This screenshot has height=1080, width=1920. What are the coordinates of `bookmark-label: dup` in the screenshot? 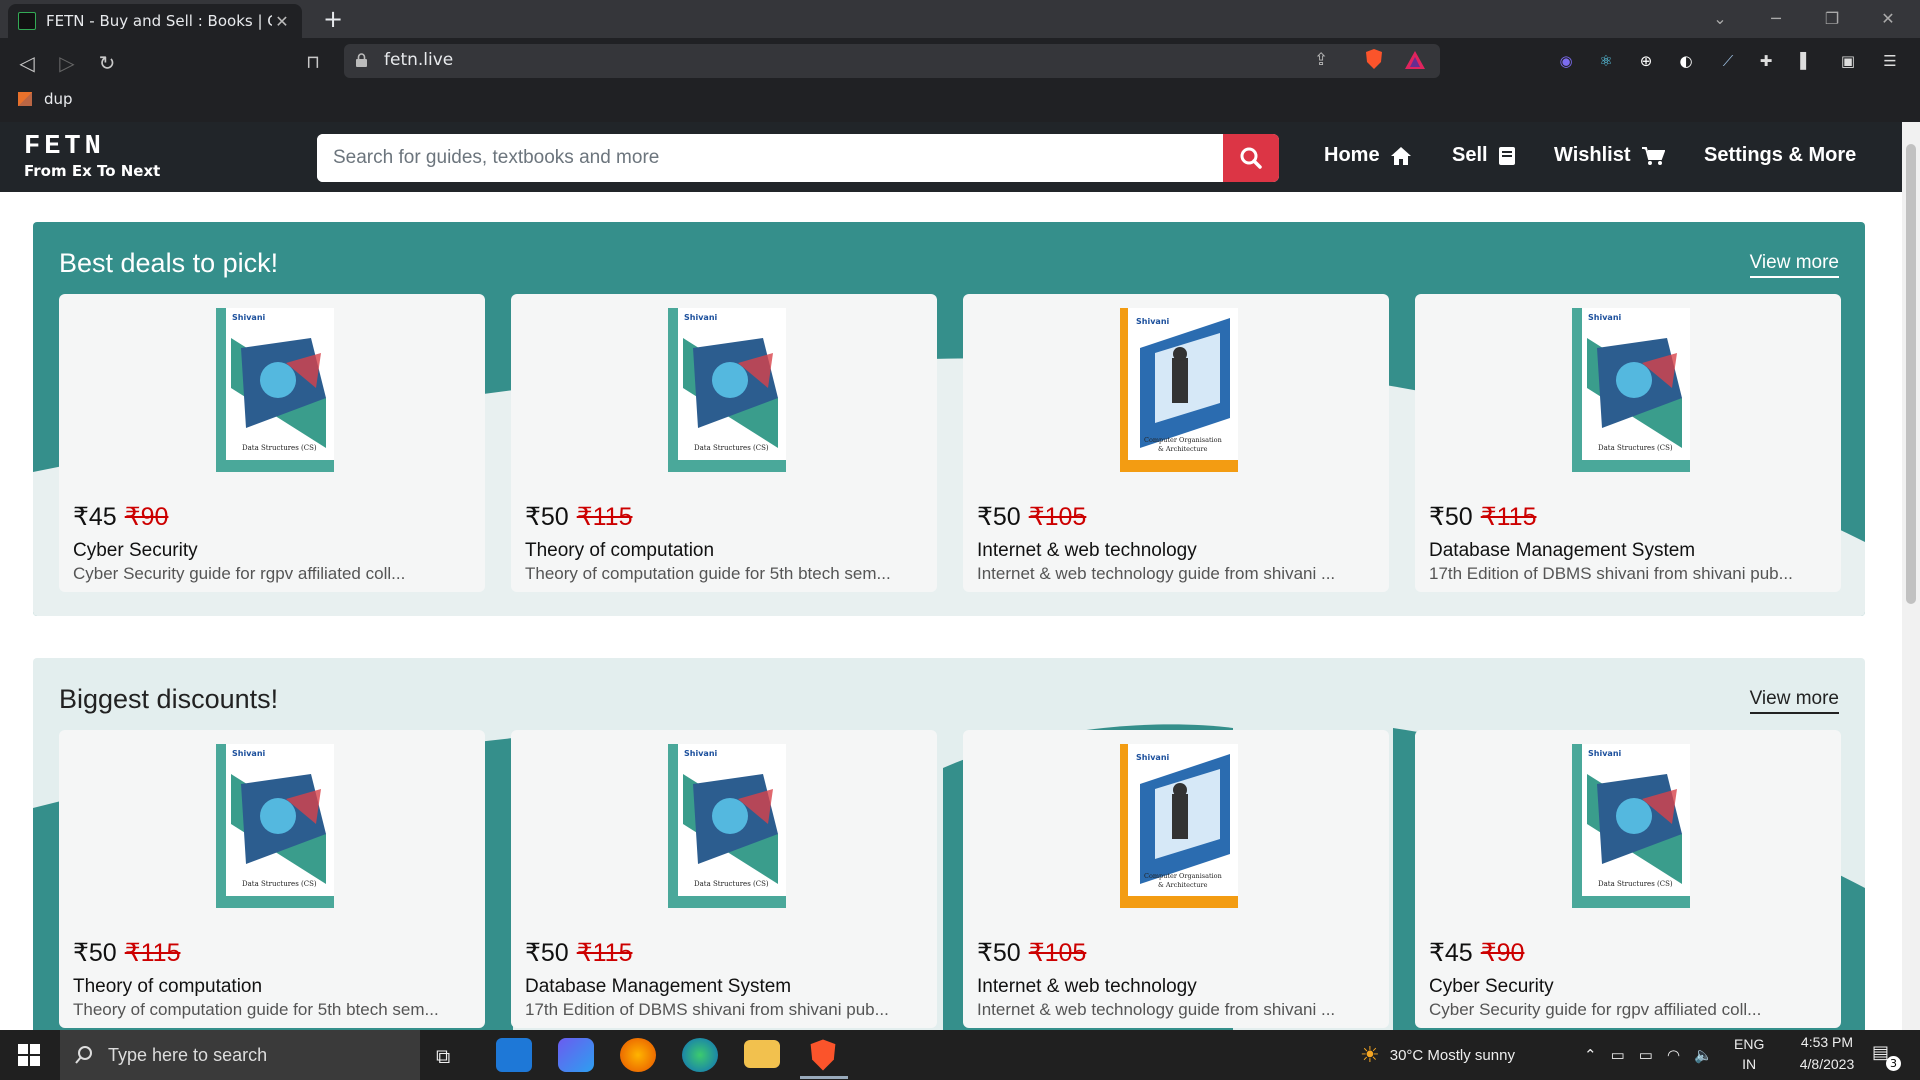 It's located at (58, 99).